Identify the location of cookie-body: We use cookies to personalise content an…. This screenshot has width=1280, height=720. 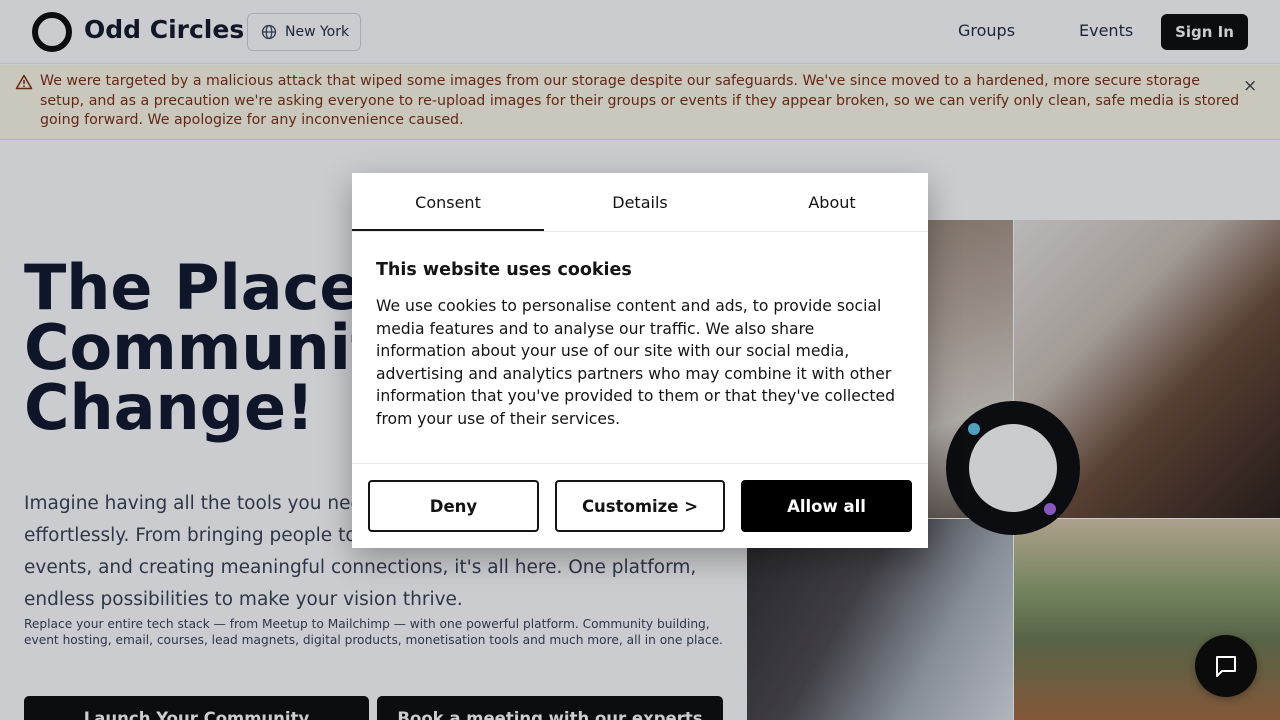
(636, 362).